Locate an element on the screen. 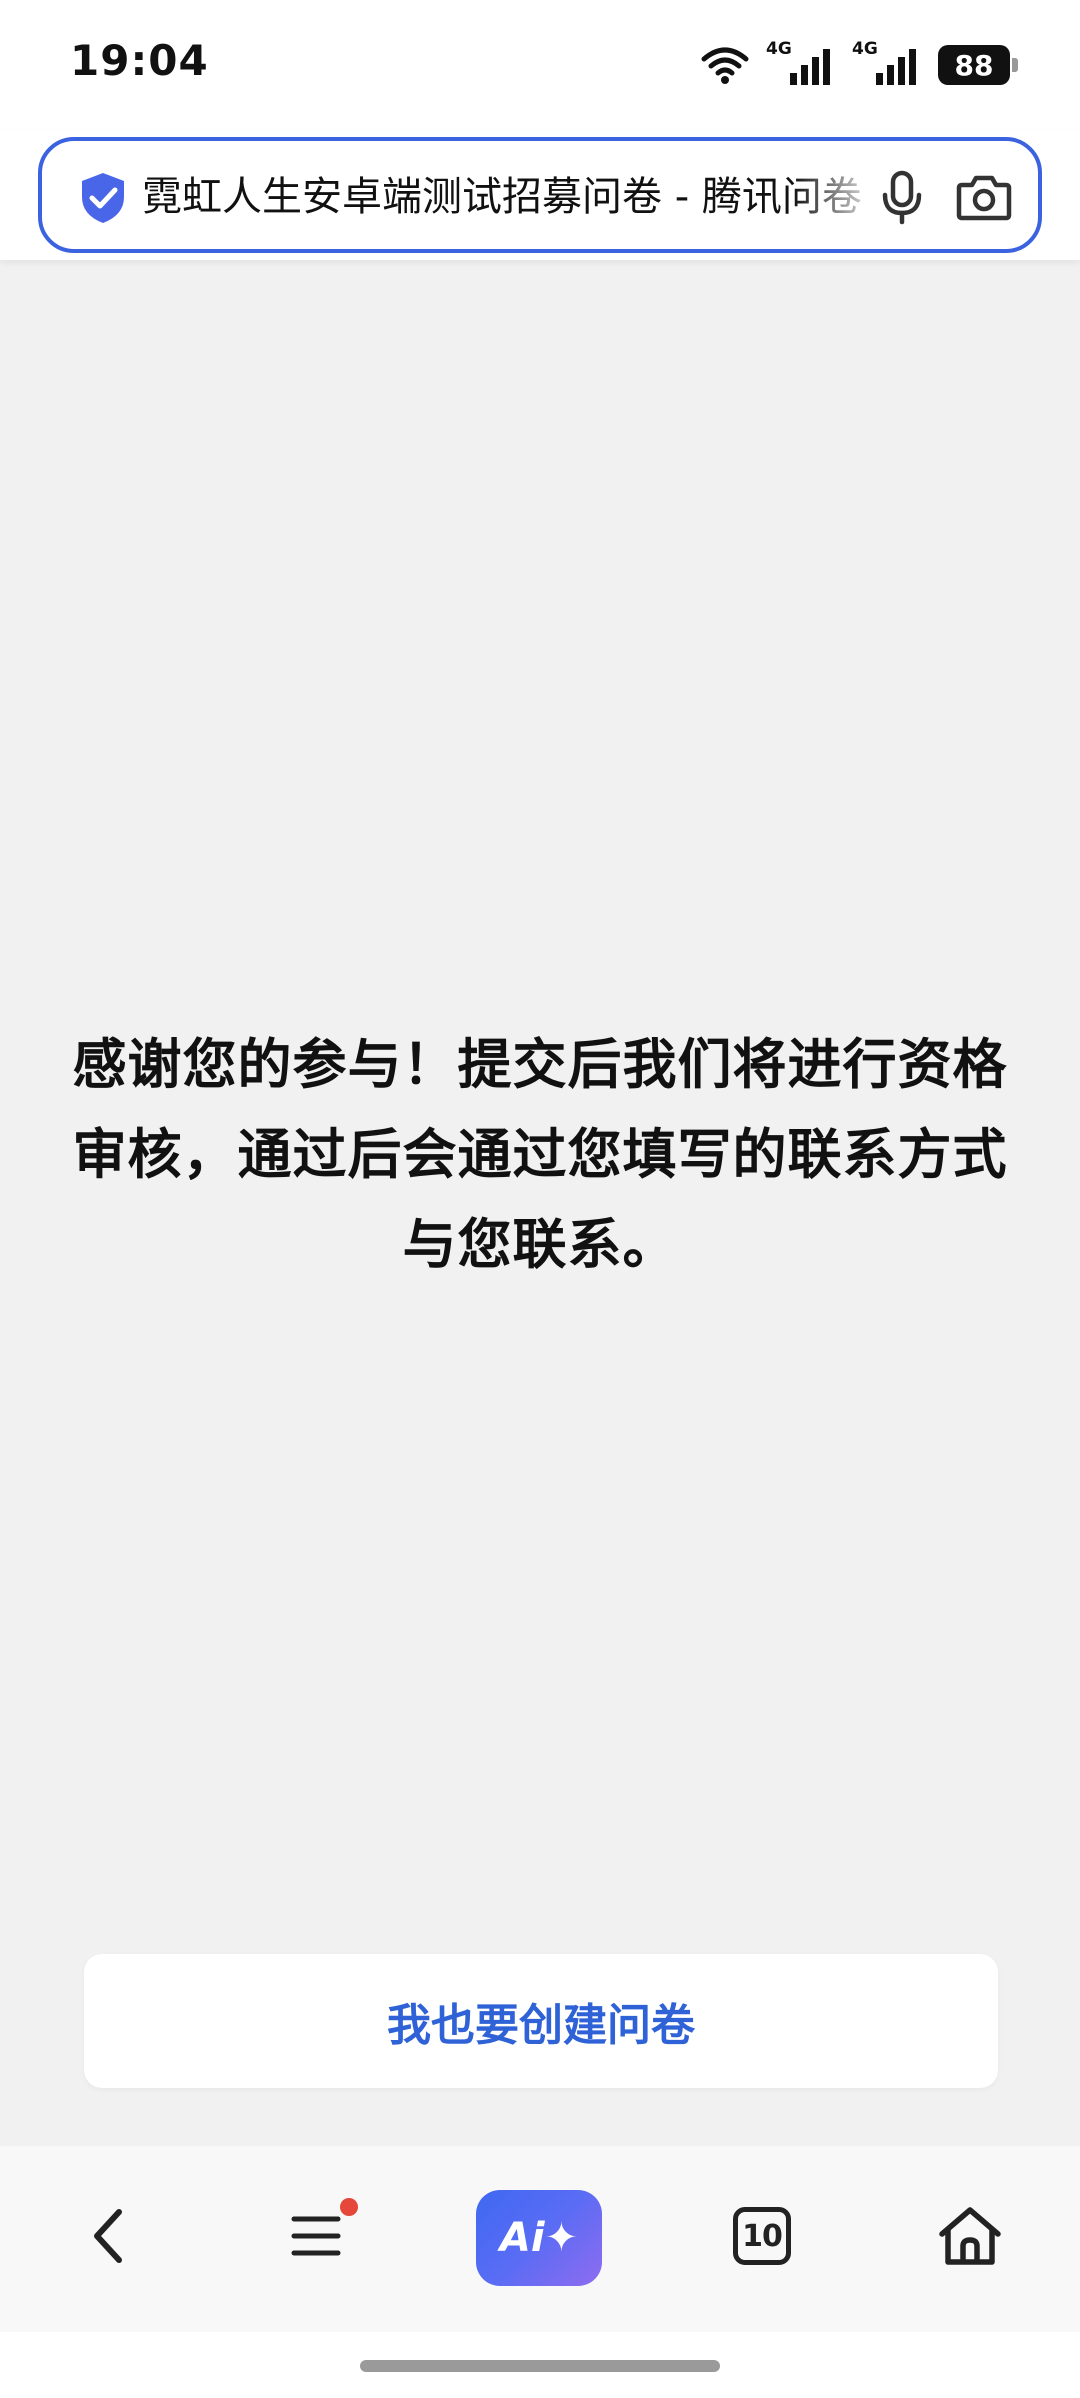 Image resolution: width=1080 pixels, height=2398 pixels. home-icon is located at coordinates (970, 2236).